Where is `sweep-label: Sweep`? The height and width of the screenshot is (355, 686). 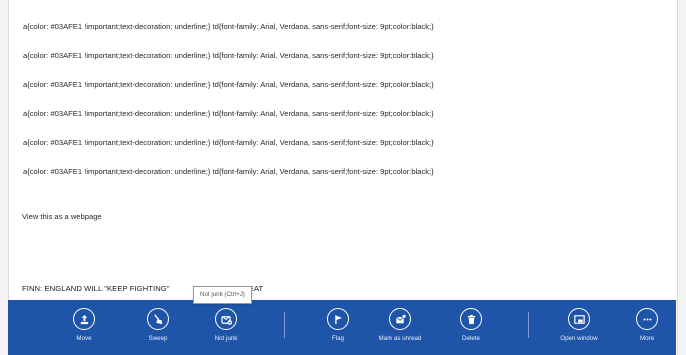
sweep-label: Sweep is located at coordinates (158, 338).